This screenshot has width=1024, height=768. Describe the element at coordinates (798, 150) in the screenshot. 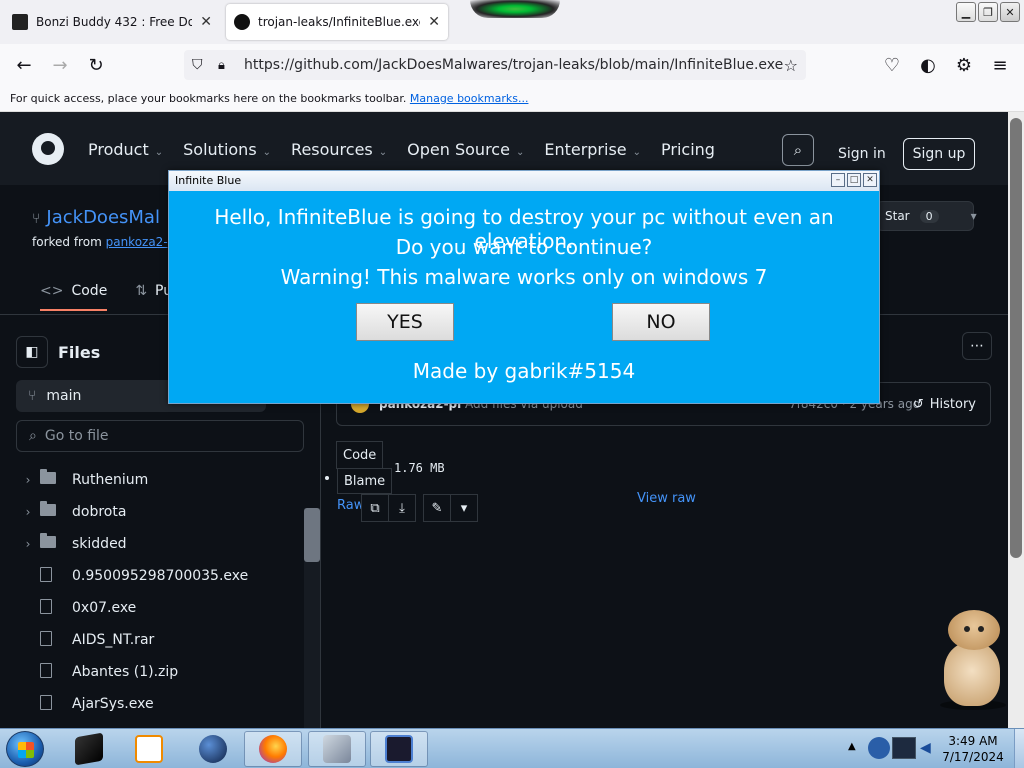

I see `search-icon: ⌕` at that location.